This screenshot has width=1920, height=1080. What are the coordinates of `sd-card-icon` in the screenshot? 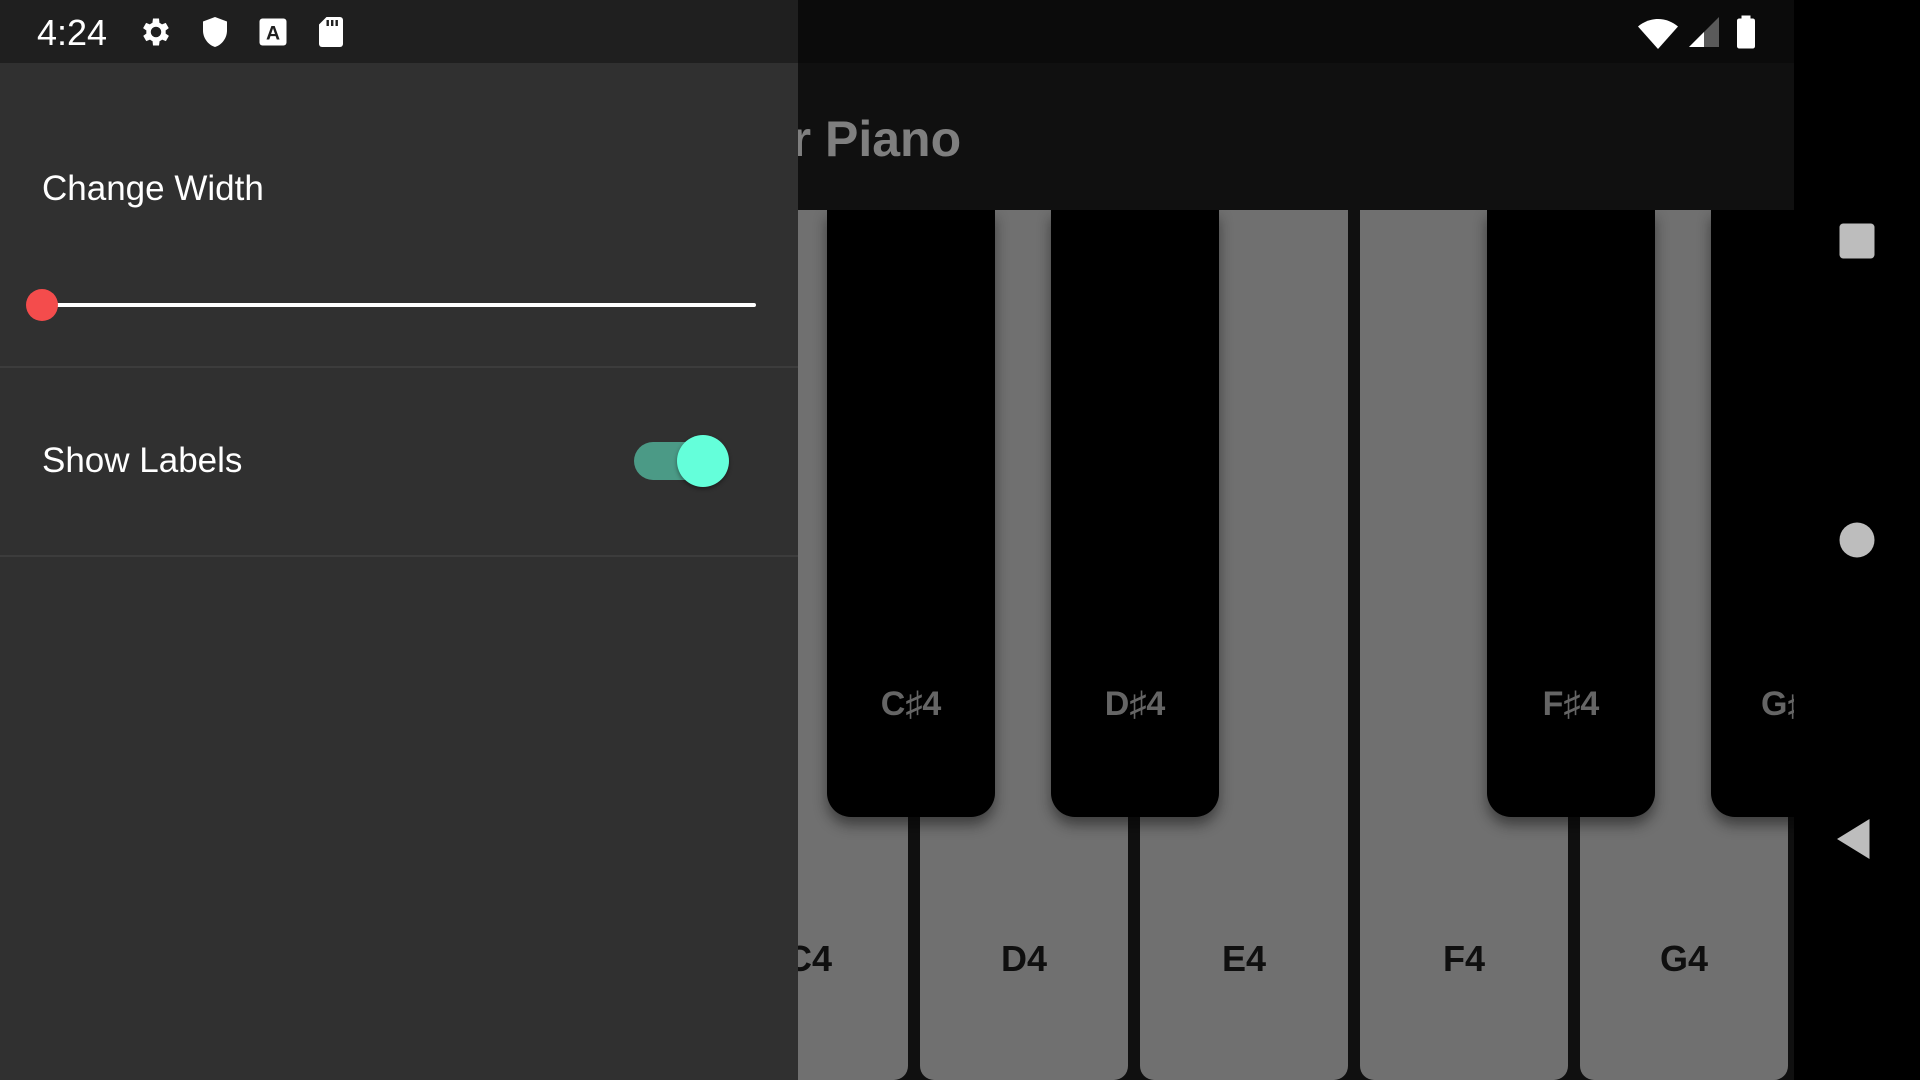 It's located at (331, 32).